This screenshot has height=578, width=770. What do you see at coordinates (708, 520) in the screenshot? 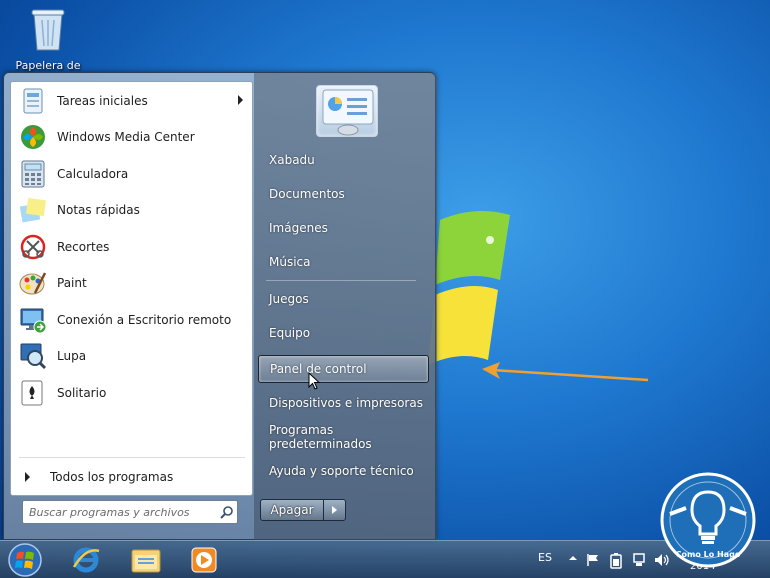
I see `watermark-logo: Como Lo Hago` at bounding box center [708, 520].